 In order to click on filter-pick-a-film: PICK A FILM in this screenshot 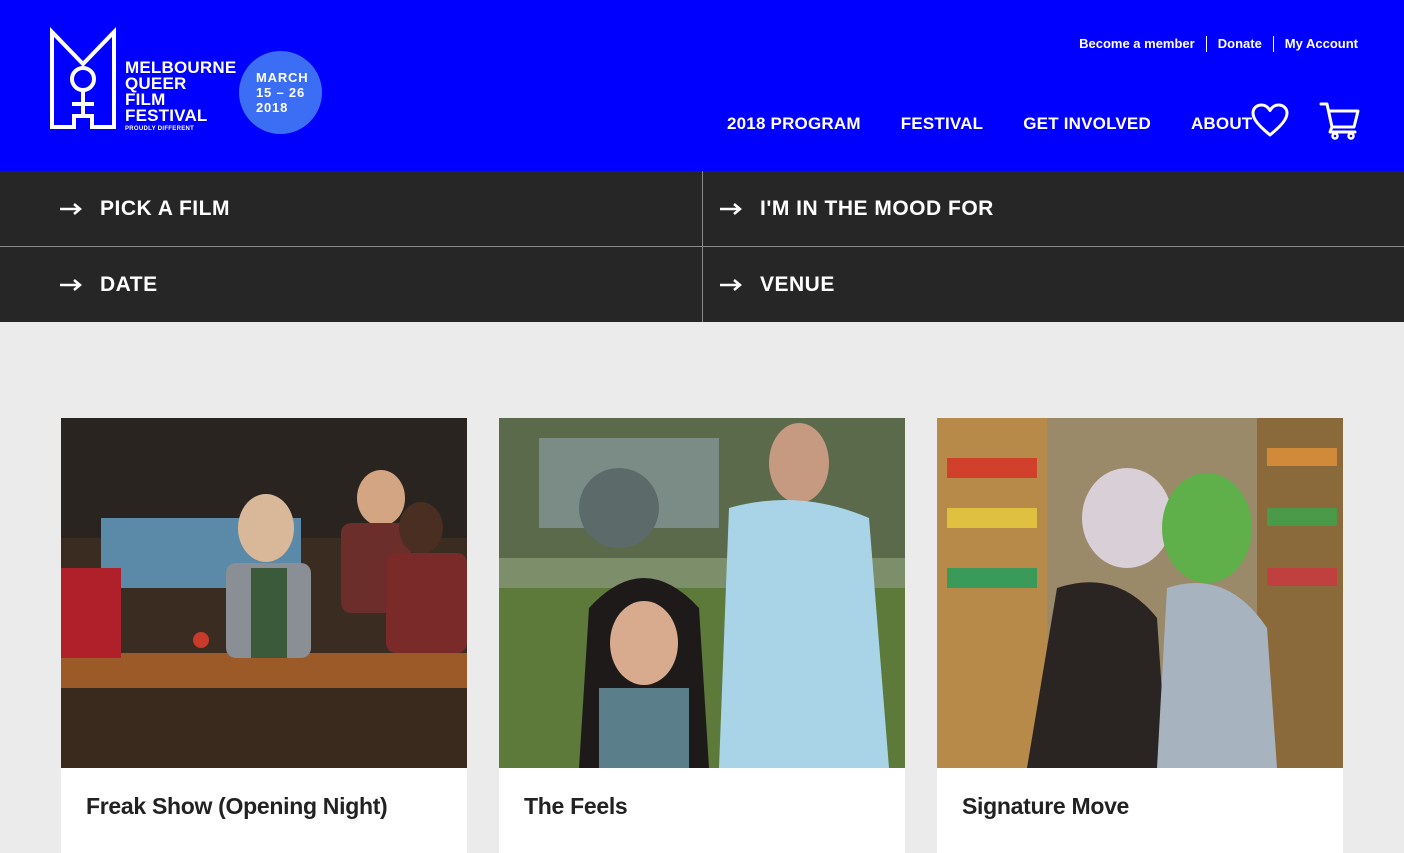, I will do `click(145, 208)`.